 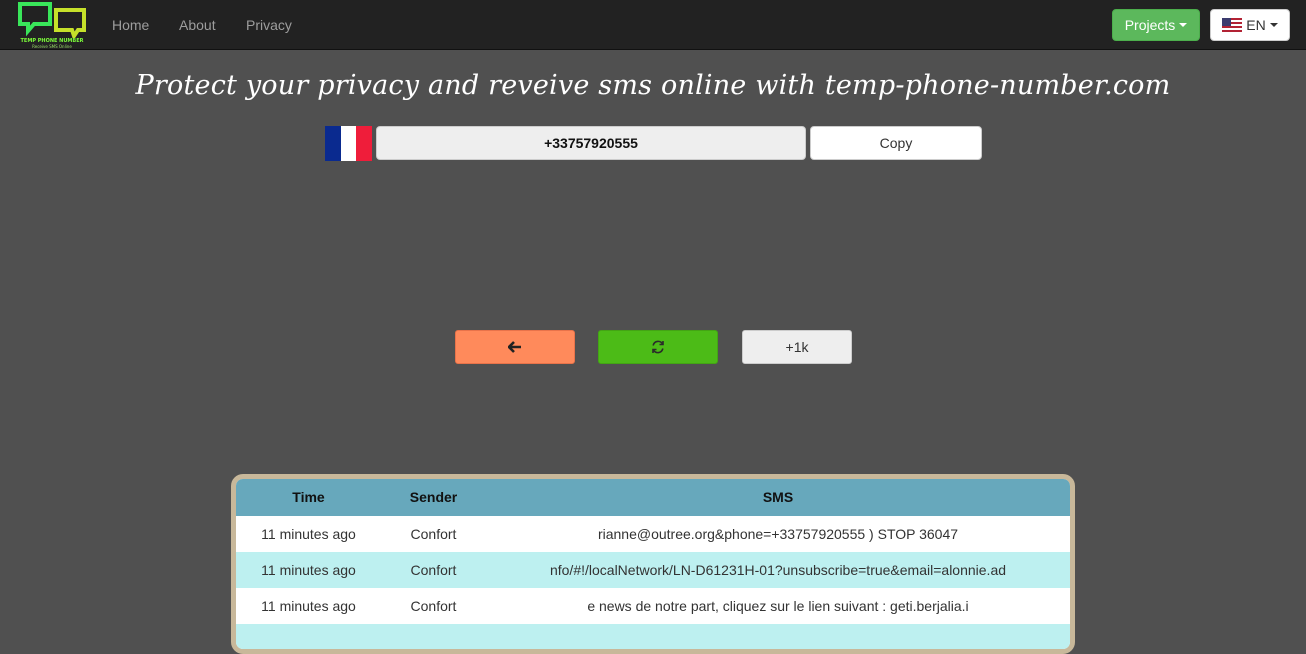 I want to click on logo-subtext: Receive SMS Online, so click(x=52, y=46).